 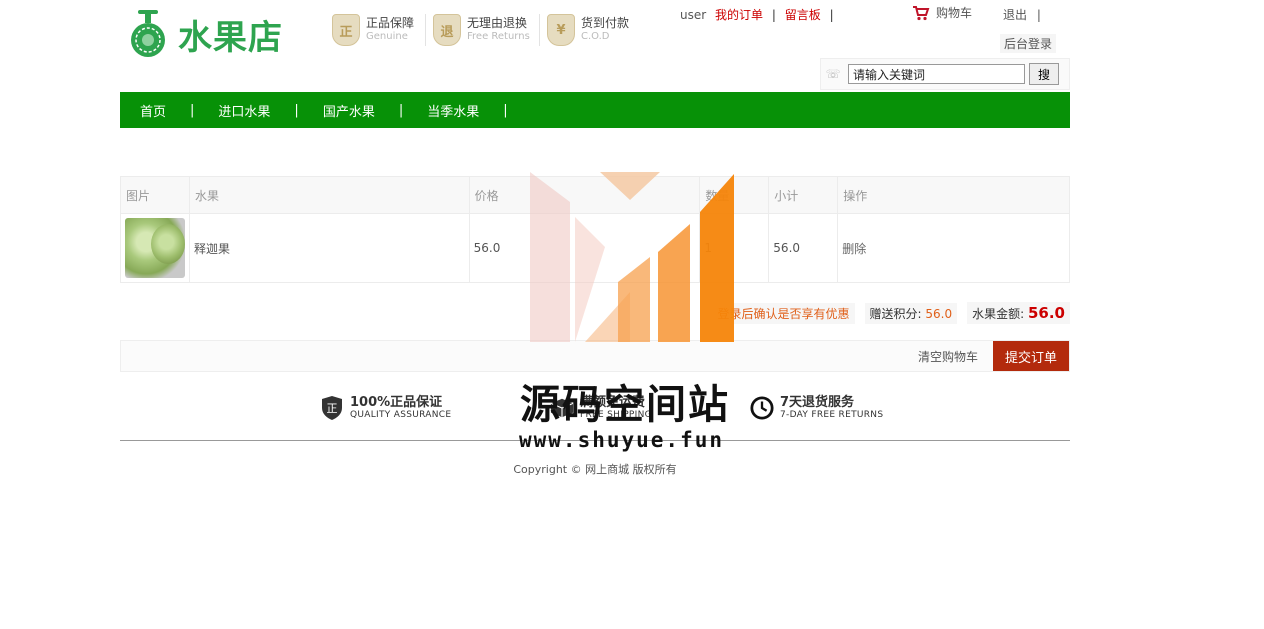 I want to click on returns-badge-icon: 退, so click(x=447, y=30).